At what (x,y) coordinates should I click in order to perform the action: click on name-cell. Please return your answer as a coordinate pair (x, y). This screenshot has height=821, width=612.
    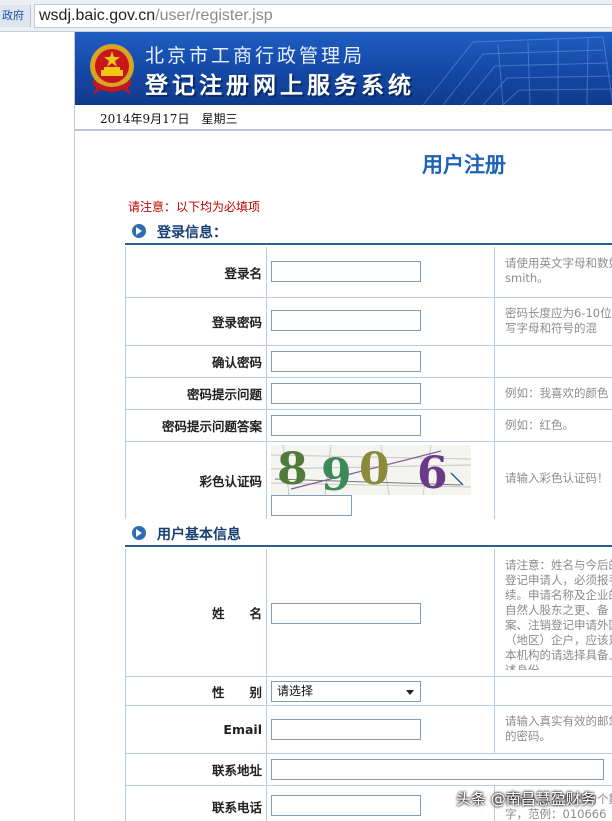
    Looking at the image, I should click on (381, 612).